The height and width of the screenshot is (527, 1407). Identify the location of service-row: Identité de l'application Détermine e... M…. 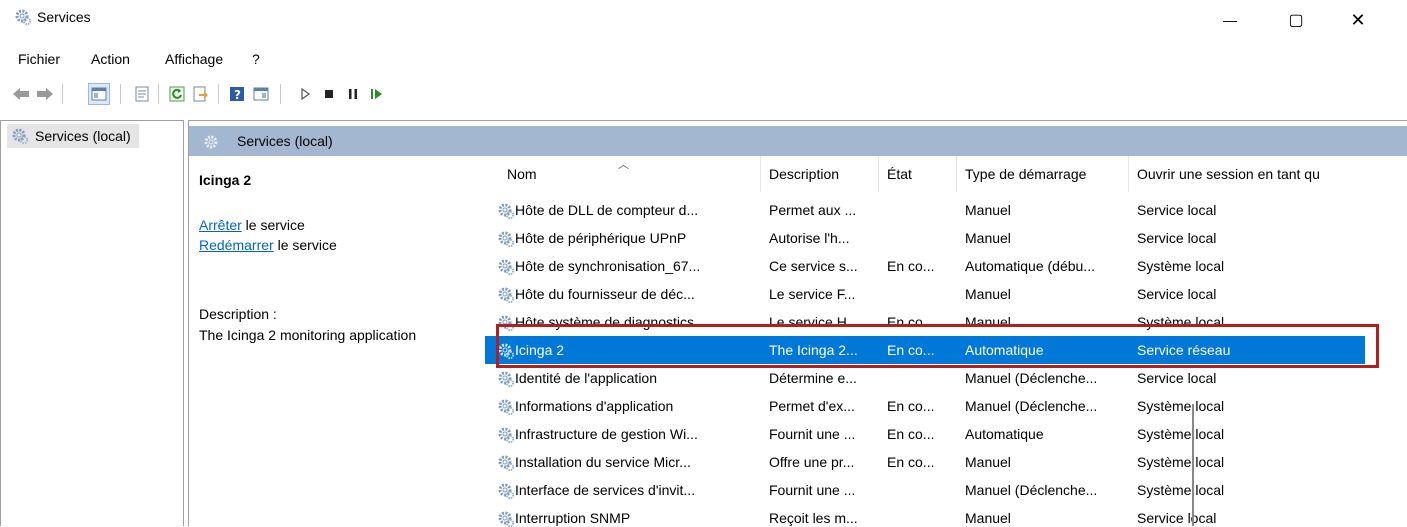
(925, 378).